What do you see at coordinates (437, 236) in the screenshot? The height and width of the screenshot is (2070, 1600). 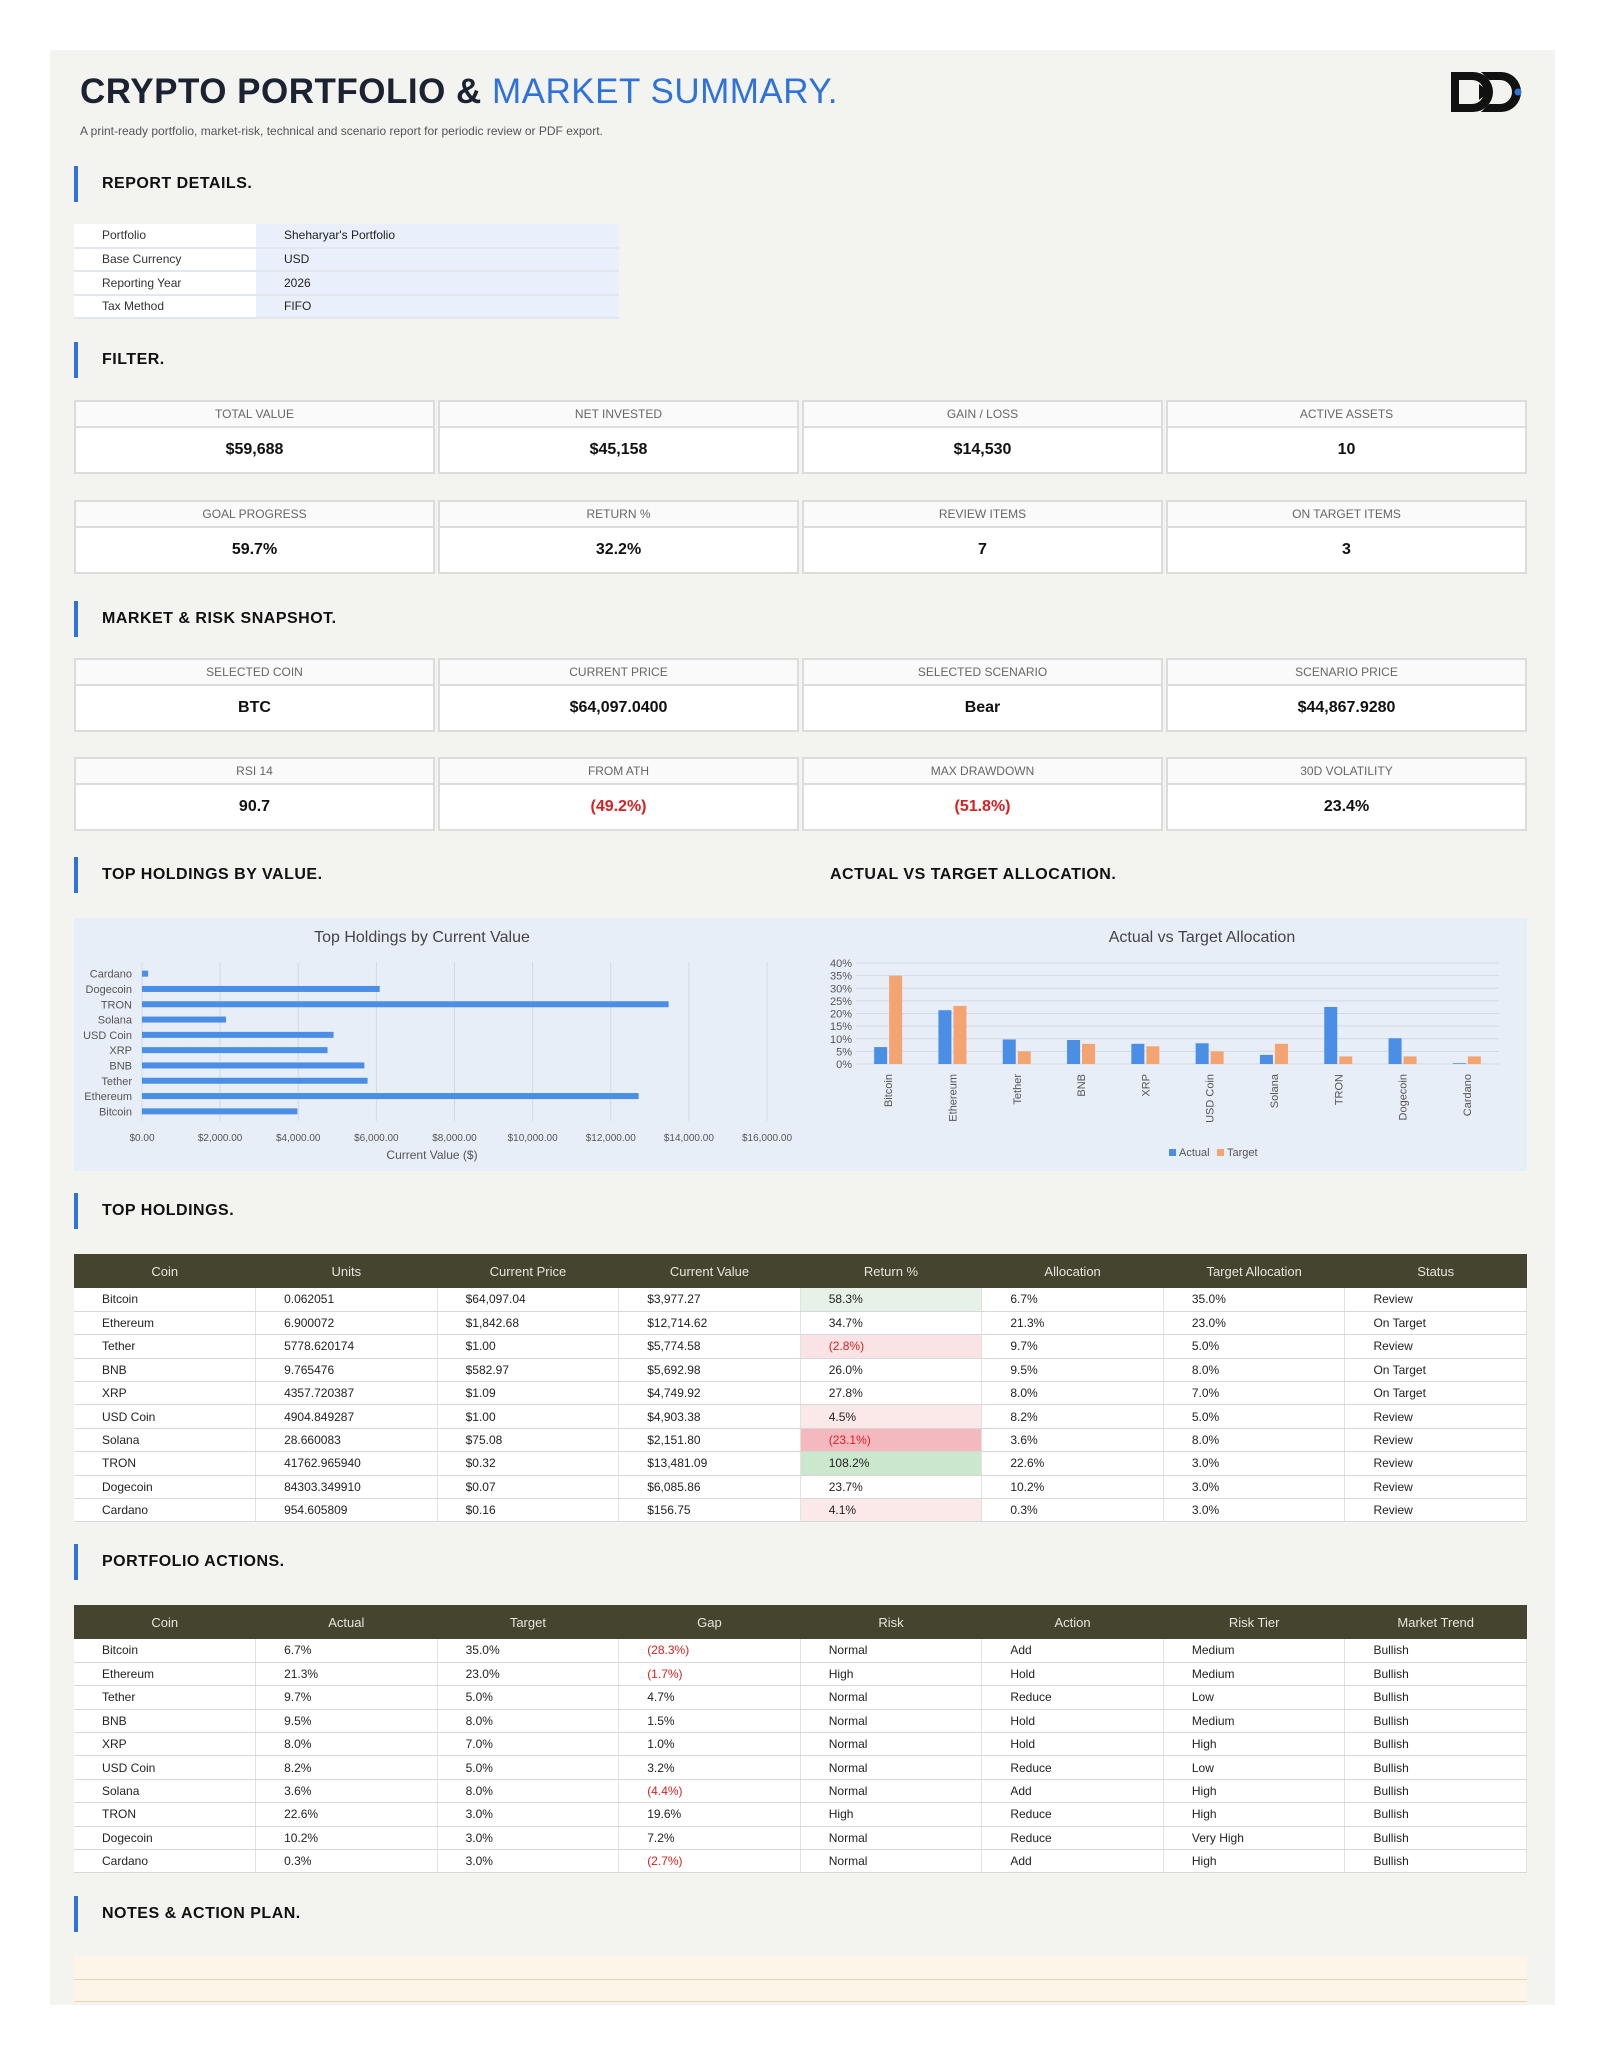 I see `detail-value: Sheharyar's Portfolio` at bounding box center [437, 236].